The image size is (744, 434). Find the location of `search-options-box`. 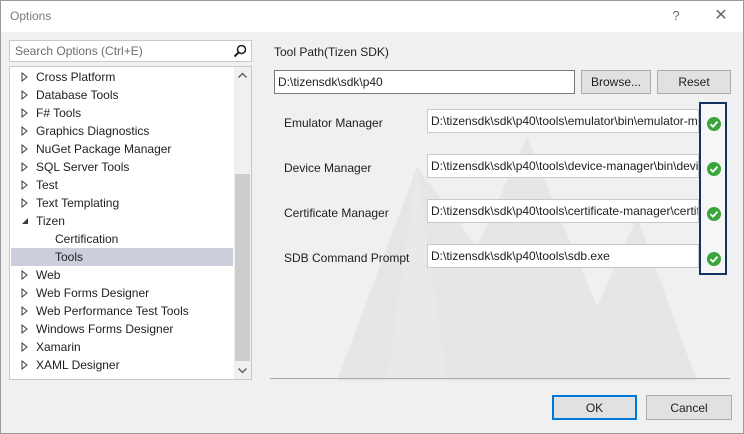

search-options-box is located at coordinates (130, 51).